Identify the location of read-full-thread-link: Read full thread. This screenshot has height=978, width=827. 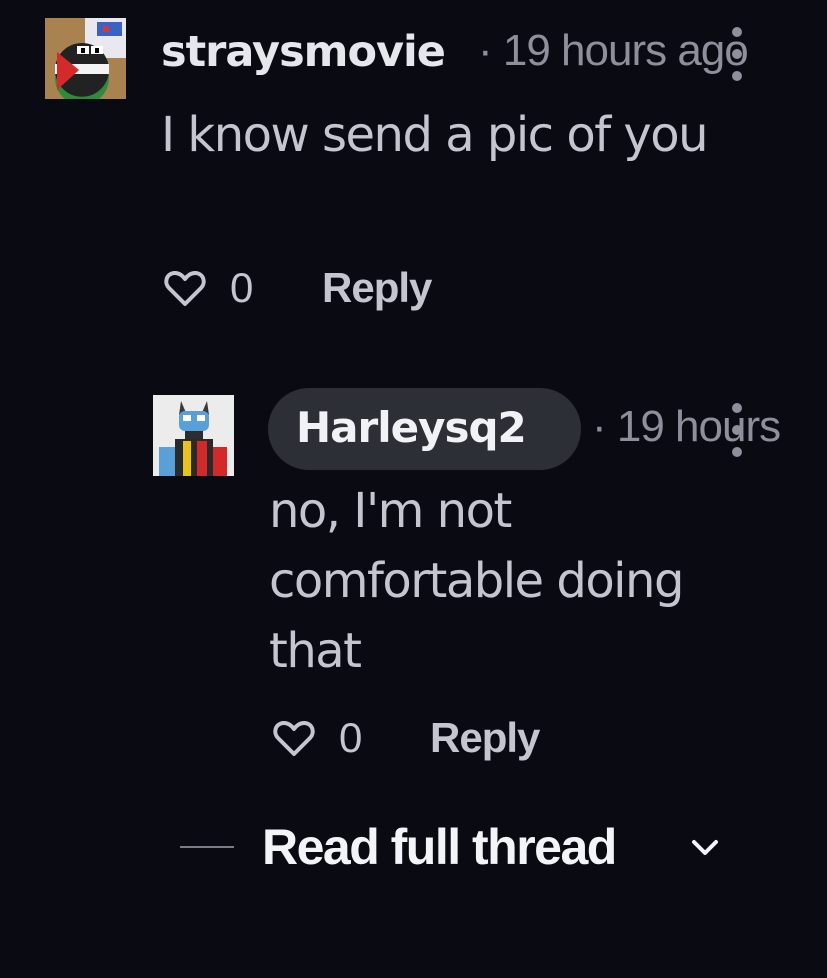
(439, 847).